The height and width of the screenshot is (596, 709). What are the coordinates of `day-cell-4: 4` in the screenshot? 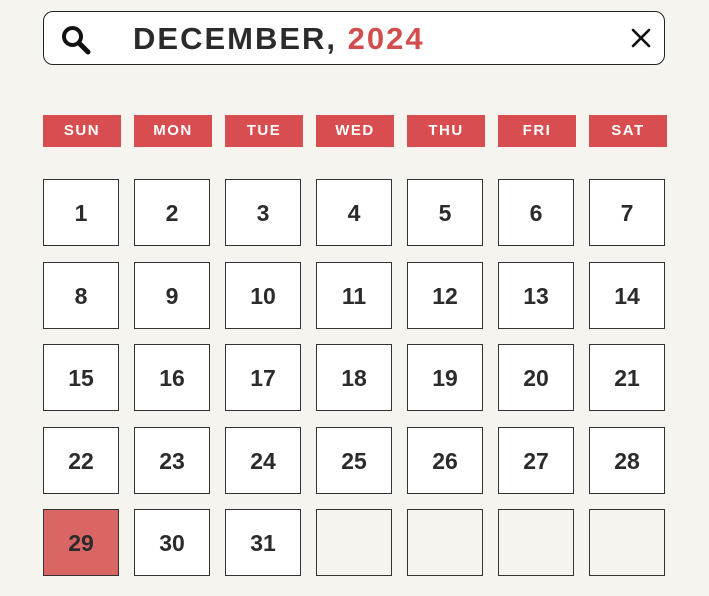 It's located at (354, 212).